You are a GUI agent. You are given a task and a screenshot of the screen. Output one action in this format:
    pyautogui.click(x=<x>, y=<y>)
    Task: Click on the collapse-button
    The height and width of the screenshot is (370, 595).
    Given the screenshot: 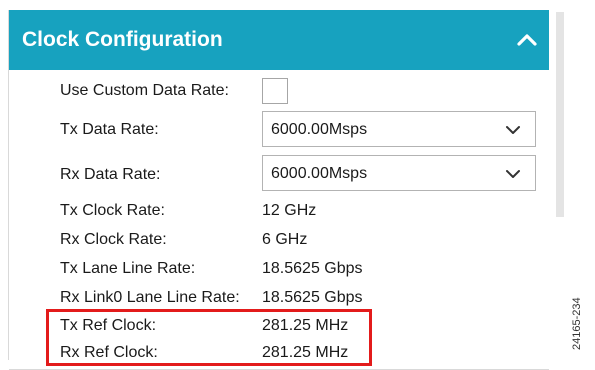 What is the action you would take?
    pyautogui.click(x=527, y=40)
    